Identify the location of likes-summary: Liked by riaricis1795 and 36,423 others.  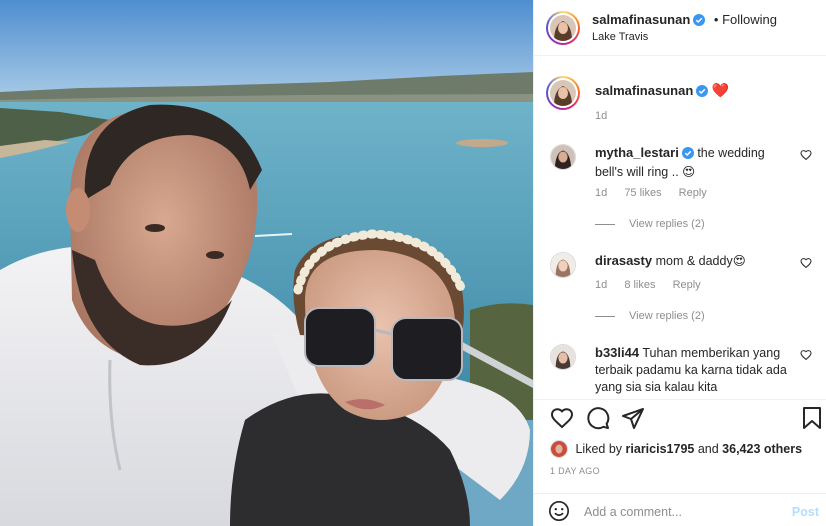
(676, 449).